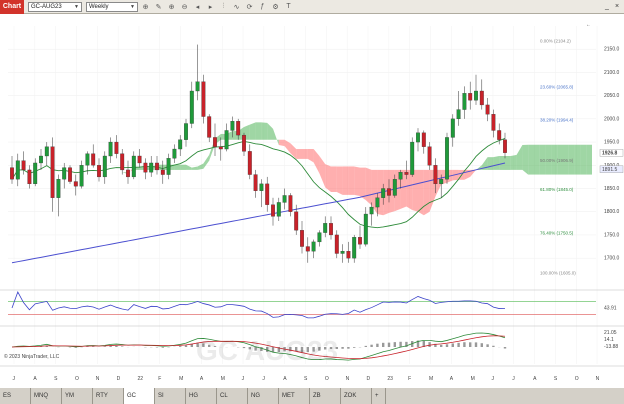  What do you see at coordinates (55, 6) in the screenshot?
I see `symbol-select: GC-AUG23 ▼` at bounding box center [55, 6].